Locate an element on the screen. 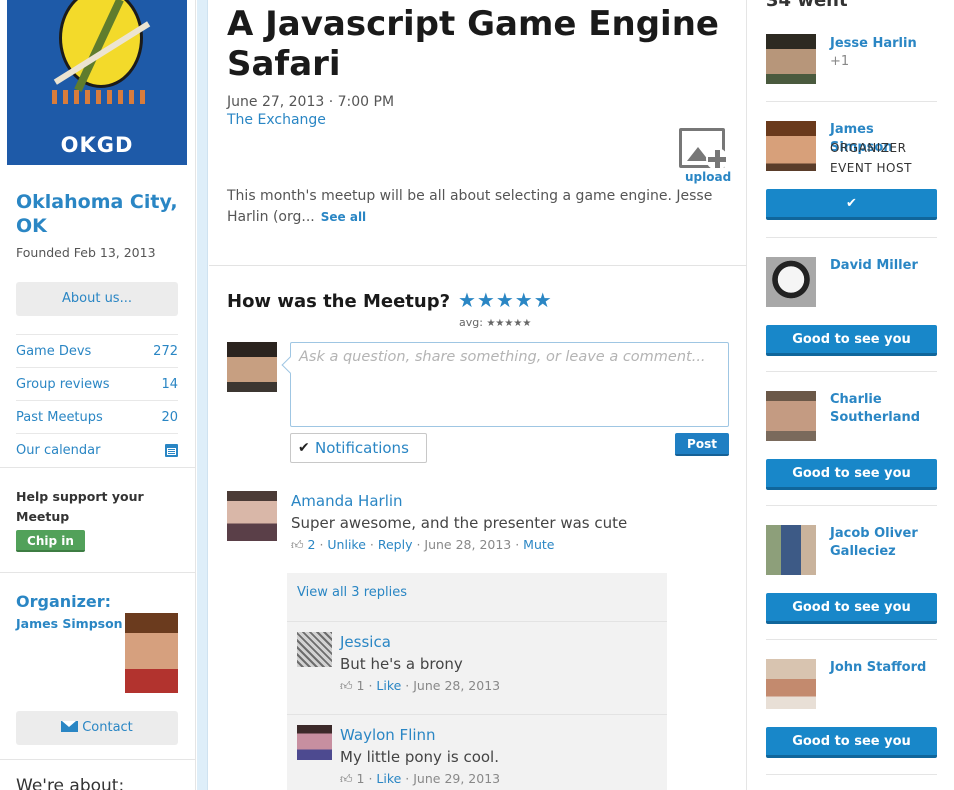 This screenshot has width=954, height=790. column-gutter is located at coordinates (202, 395).